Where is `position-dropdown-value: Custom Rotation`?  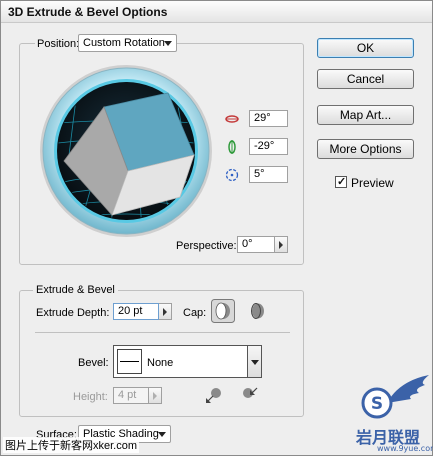 position-dropdown-value: Custom Rotation is located at coordinates (124, 43).